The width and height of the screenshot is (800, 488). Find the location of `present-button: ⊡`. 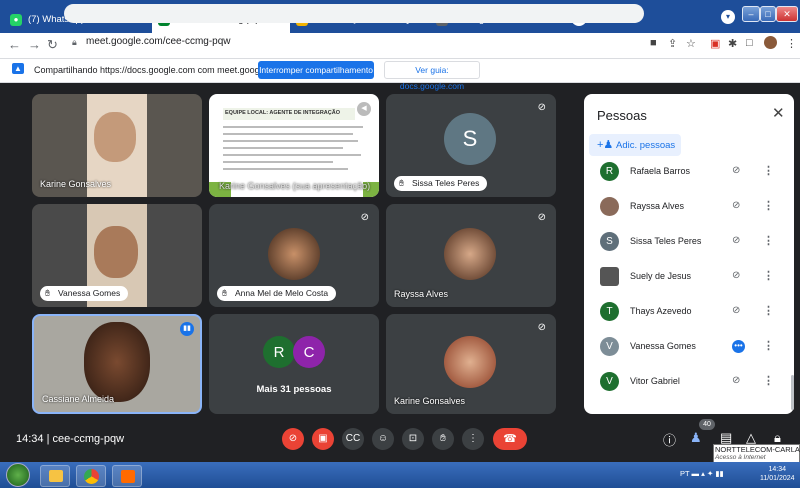

present-button: ⊡ is located at coordinates (413, 439).